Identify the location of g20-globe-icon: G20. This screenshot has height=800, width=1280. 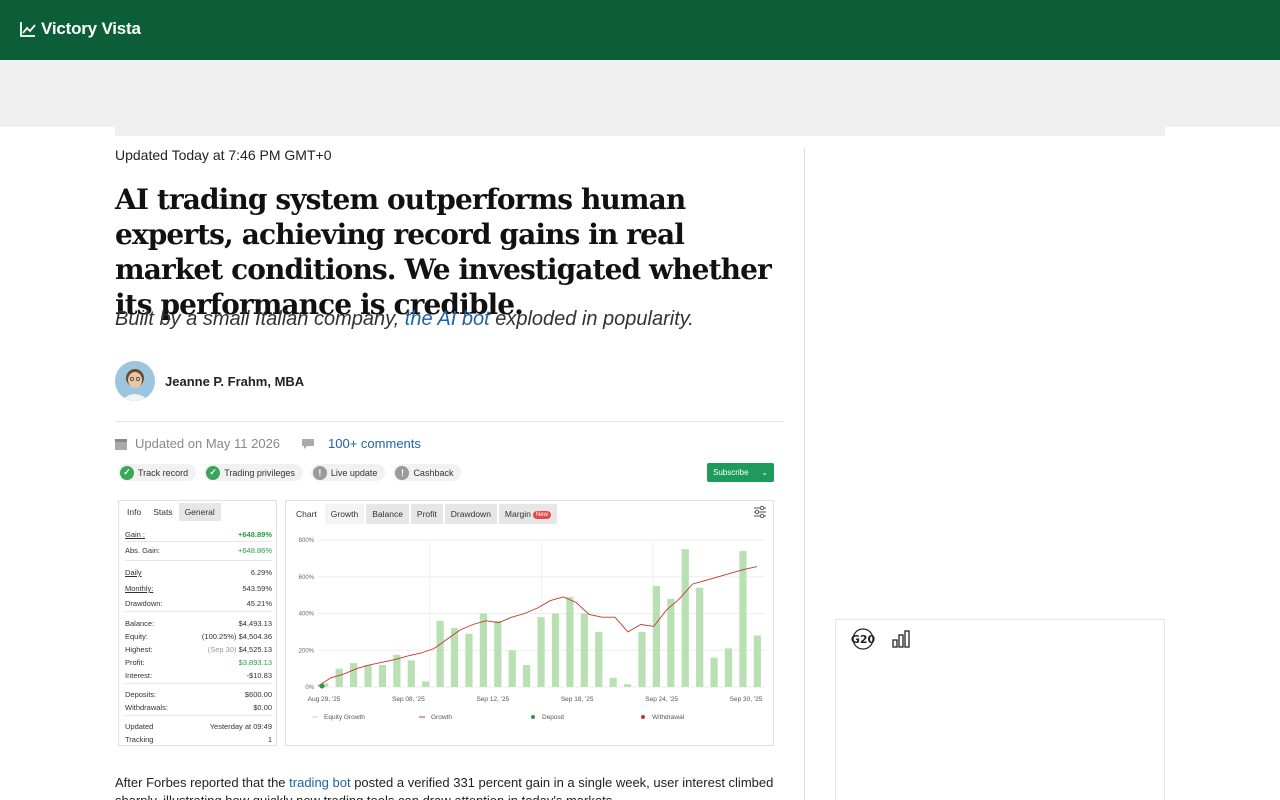
(863, 639).